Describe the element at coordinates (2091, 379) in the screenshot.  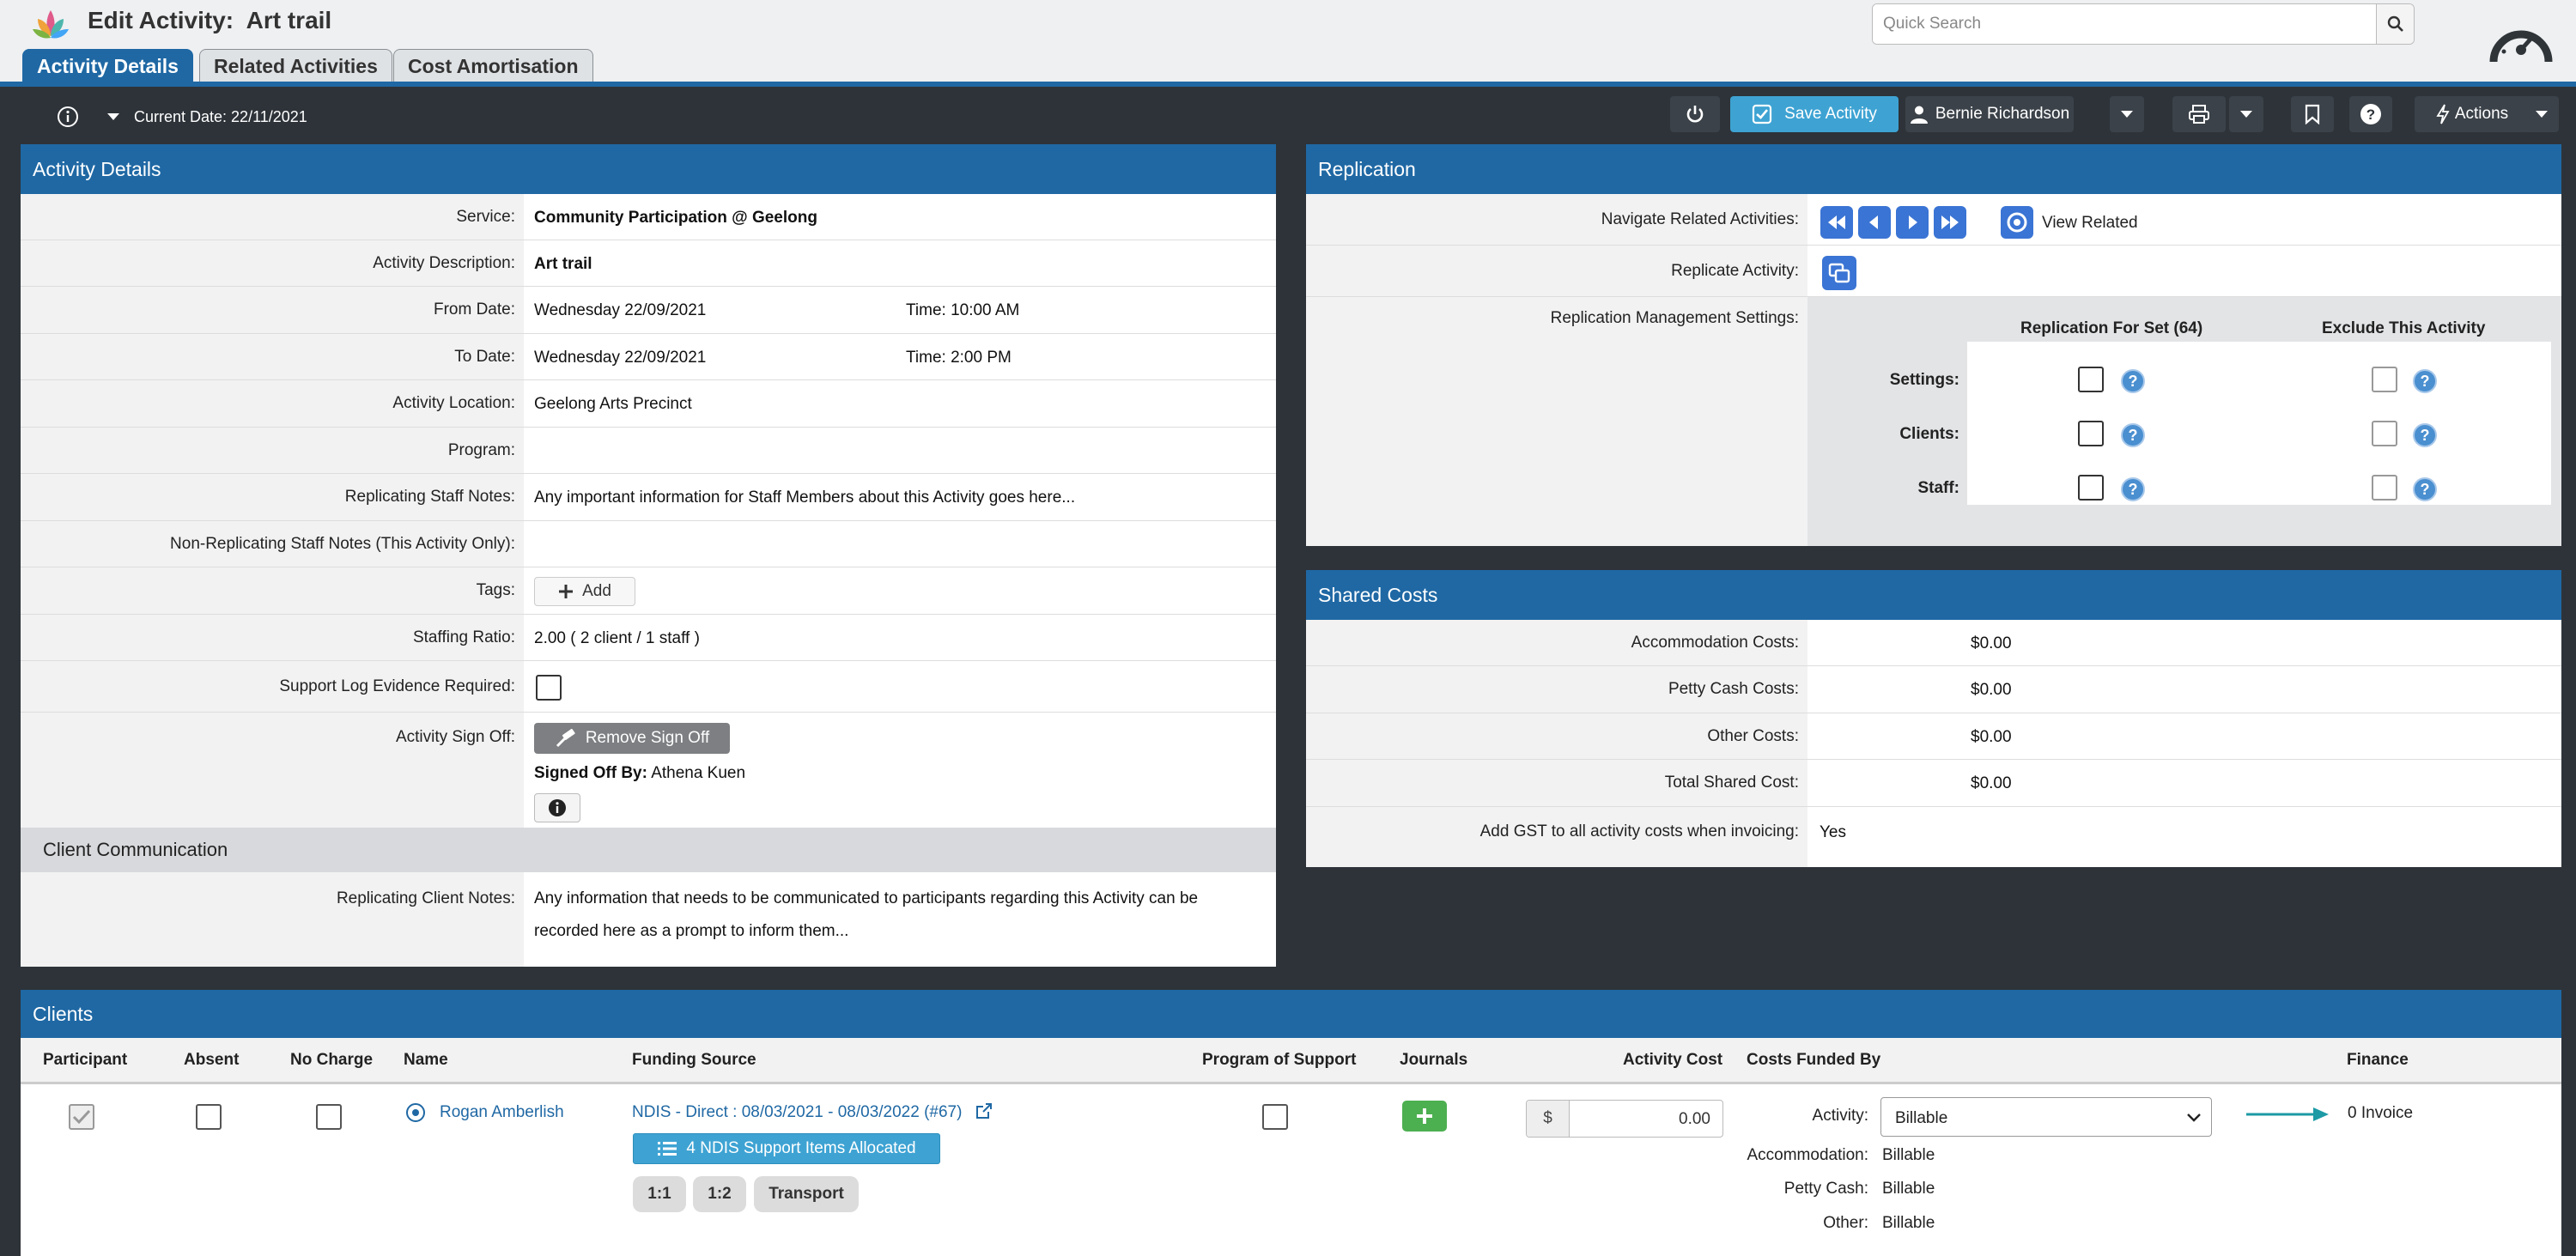
I see `replicate-settings-checkbox` at that location.